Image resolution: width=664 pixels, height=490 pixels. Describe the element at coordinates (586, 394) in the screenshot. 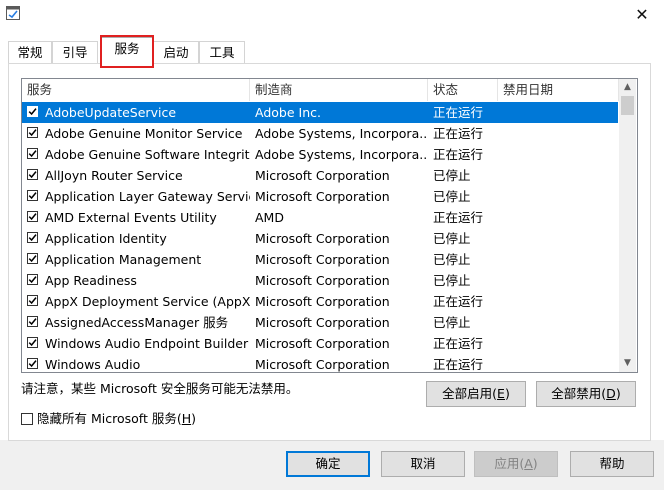

I see `disable-all-button: 全部禁用(D)` at that location.